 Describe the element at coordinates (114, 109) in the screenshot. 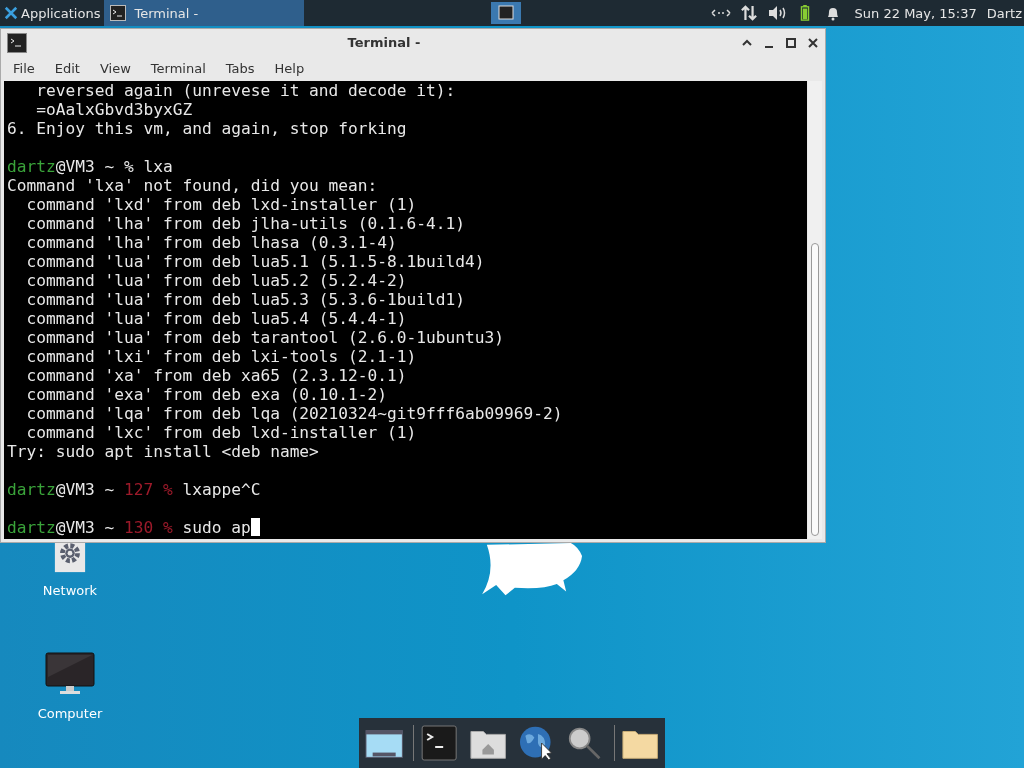

I see `terminal-line: =oAalxGbvd3byxGZ` at that location.